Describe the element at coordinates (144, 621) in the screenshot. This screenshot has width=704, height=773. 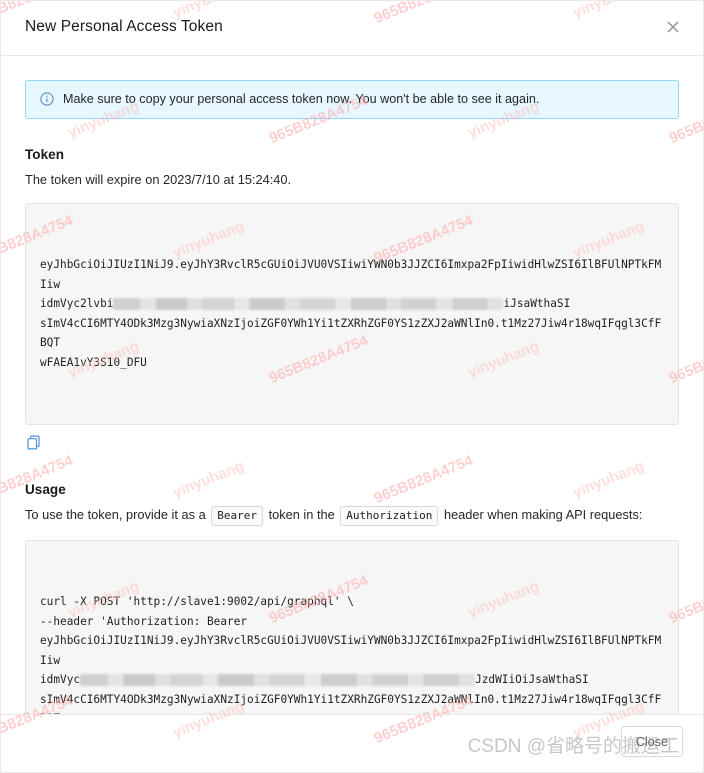
I see `curl-line: --header 'Authorization: Bearer` at that location.